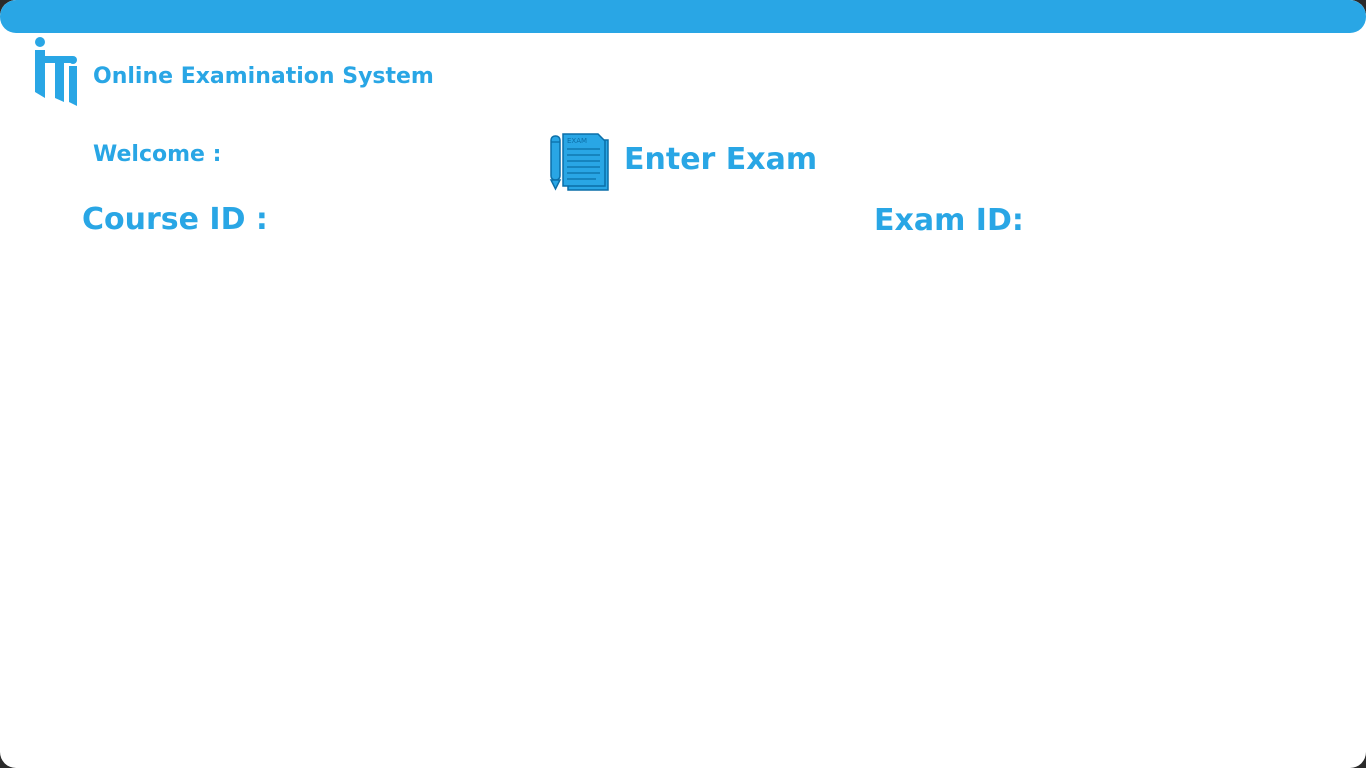 The height and width of the screenshot is (768, 1366). I want to click on welcome-label: Welcome :, so click(157, 154).